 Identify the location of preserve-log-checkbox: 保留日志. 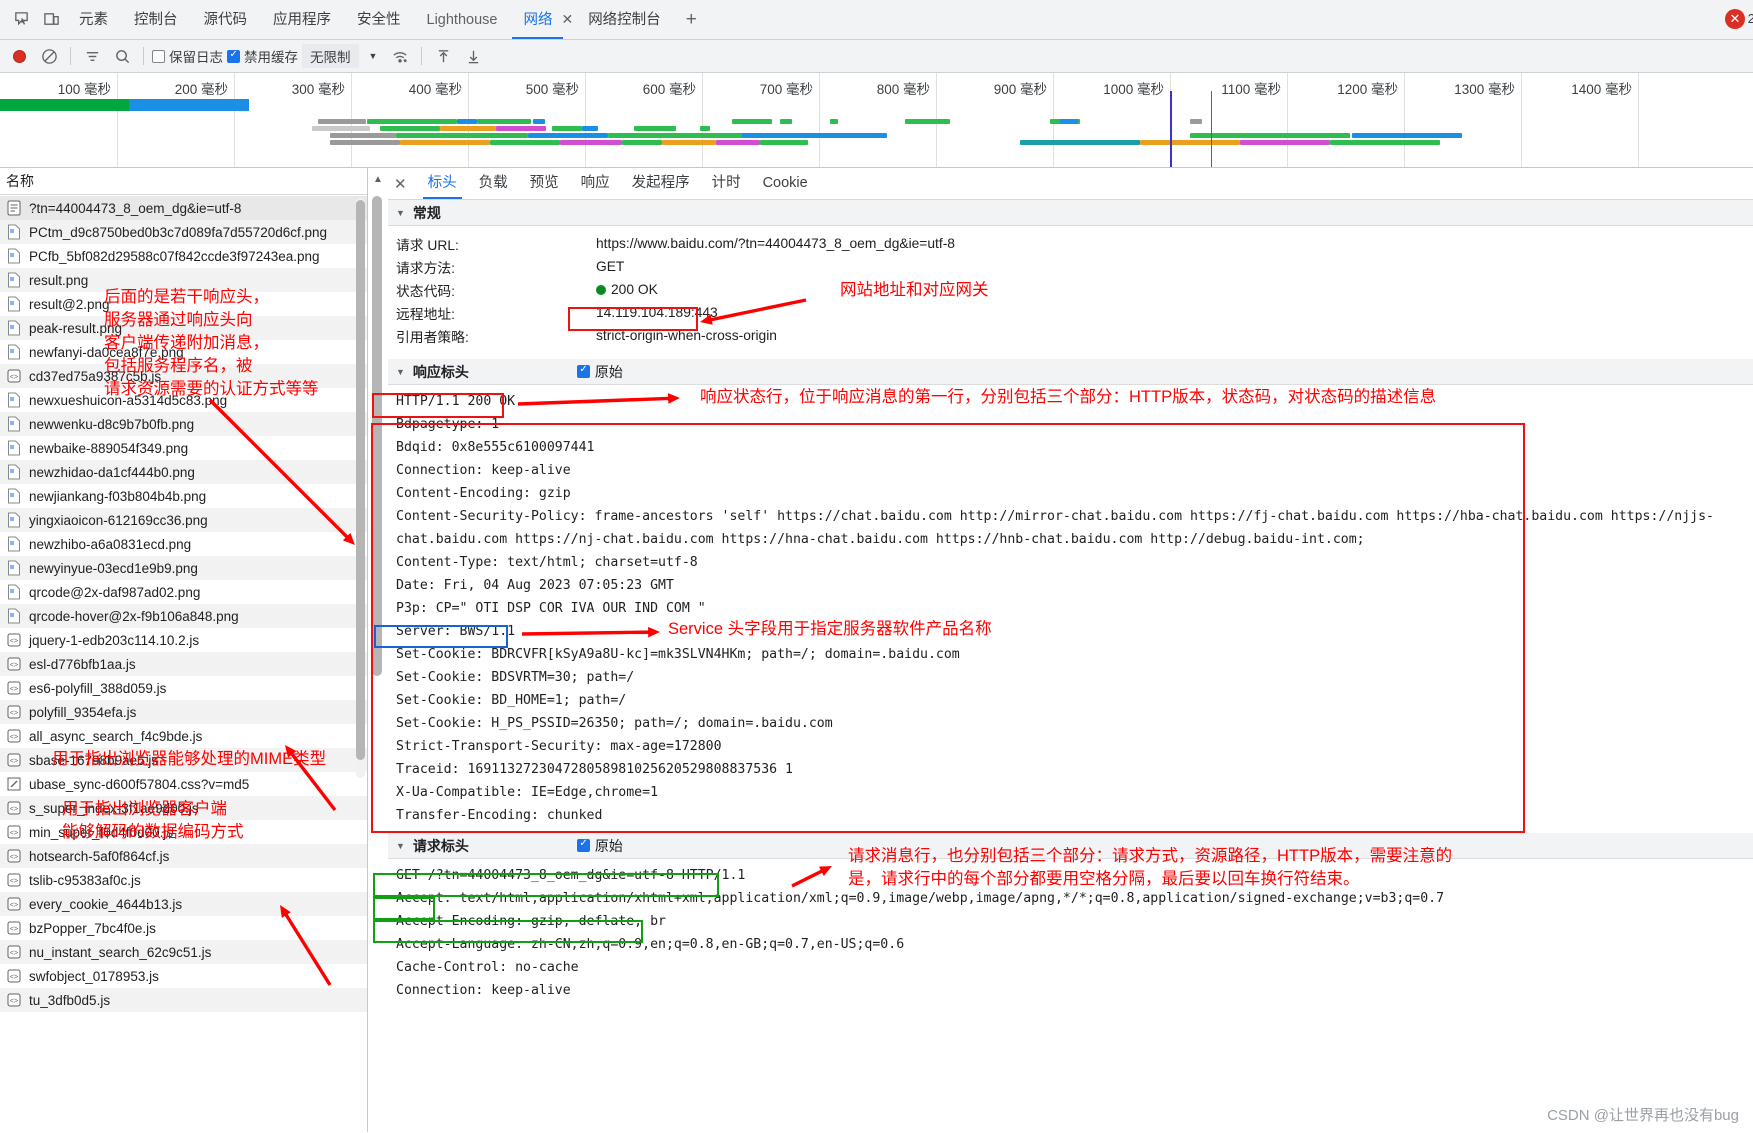
(187, 56).